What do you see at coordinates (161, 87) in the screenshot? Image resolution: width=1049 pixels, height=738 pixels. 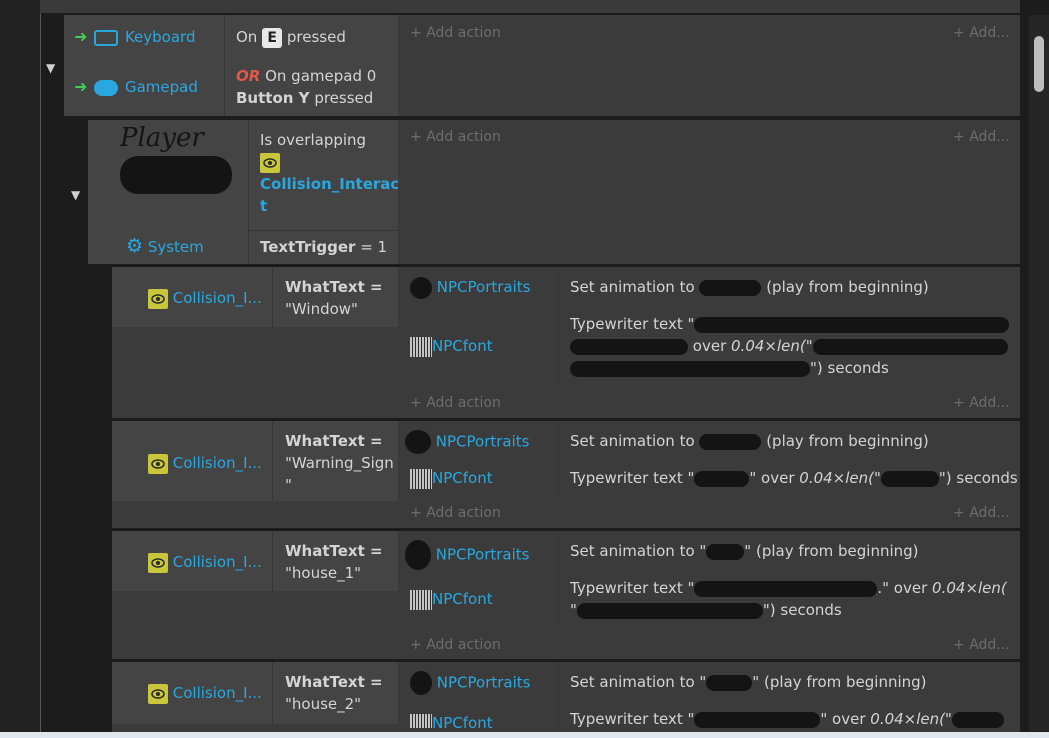 I see `gamepad-label: Gamepad` at bounding box center [161, 87].